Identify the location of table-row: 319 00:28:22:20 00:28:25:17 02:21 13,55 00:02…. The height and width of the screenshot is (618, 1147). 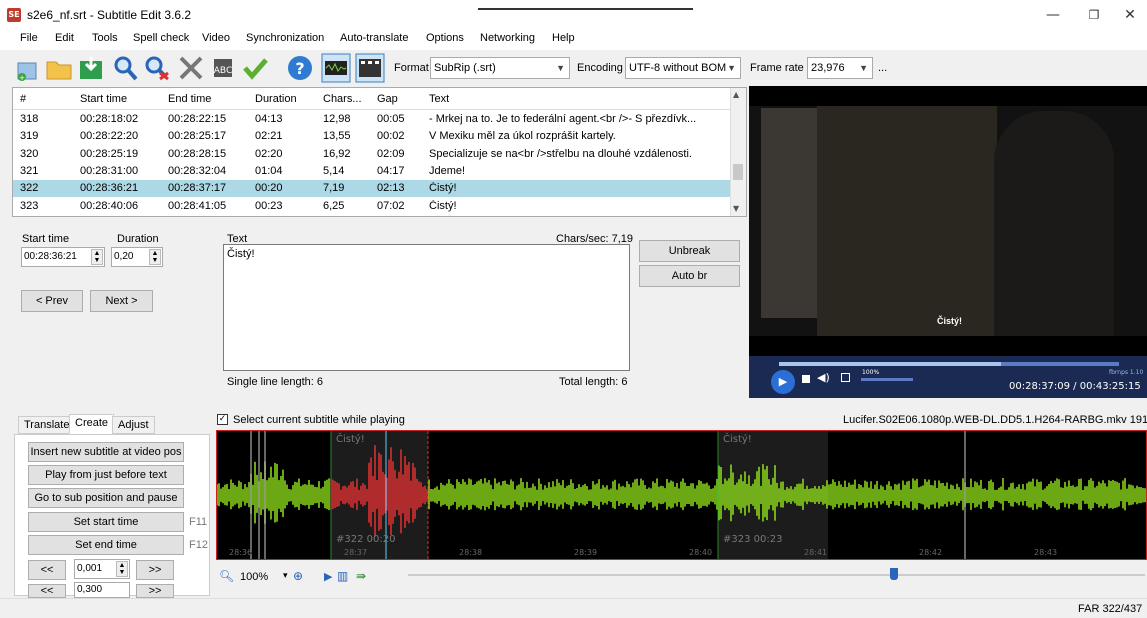
(372, 136).